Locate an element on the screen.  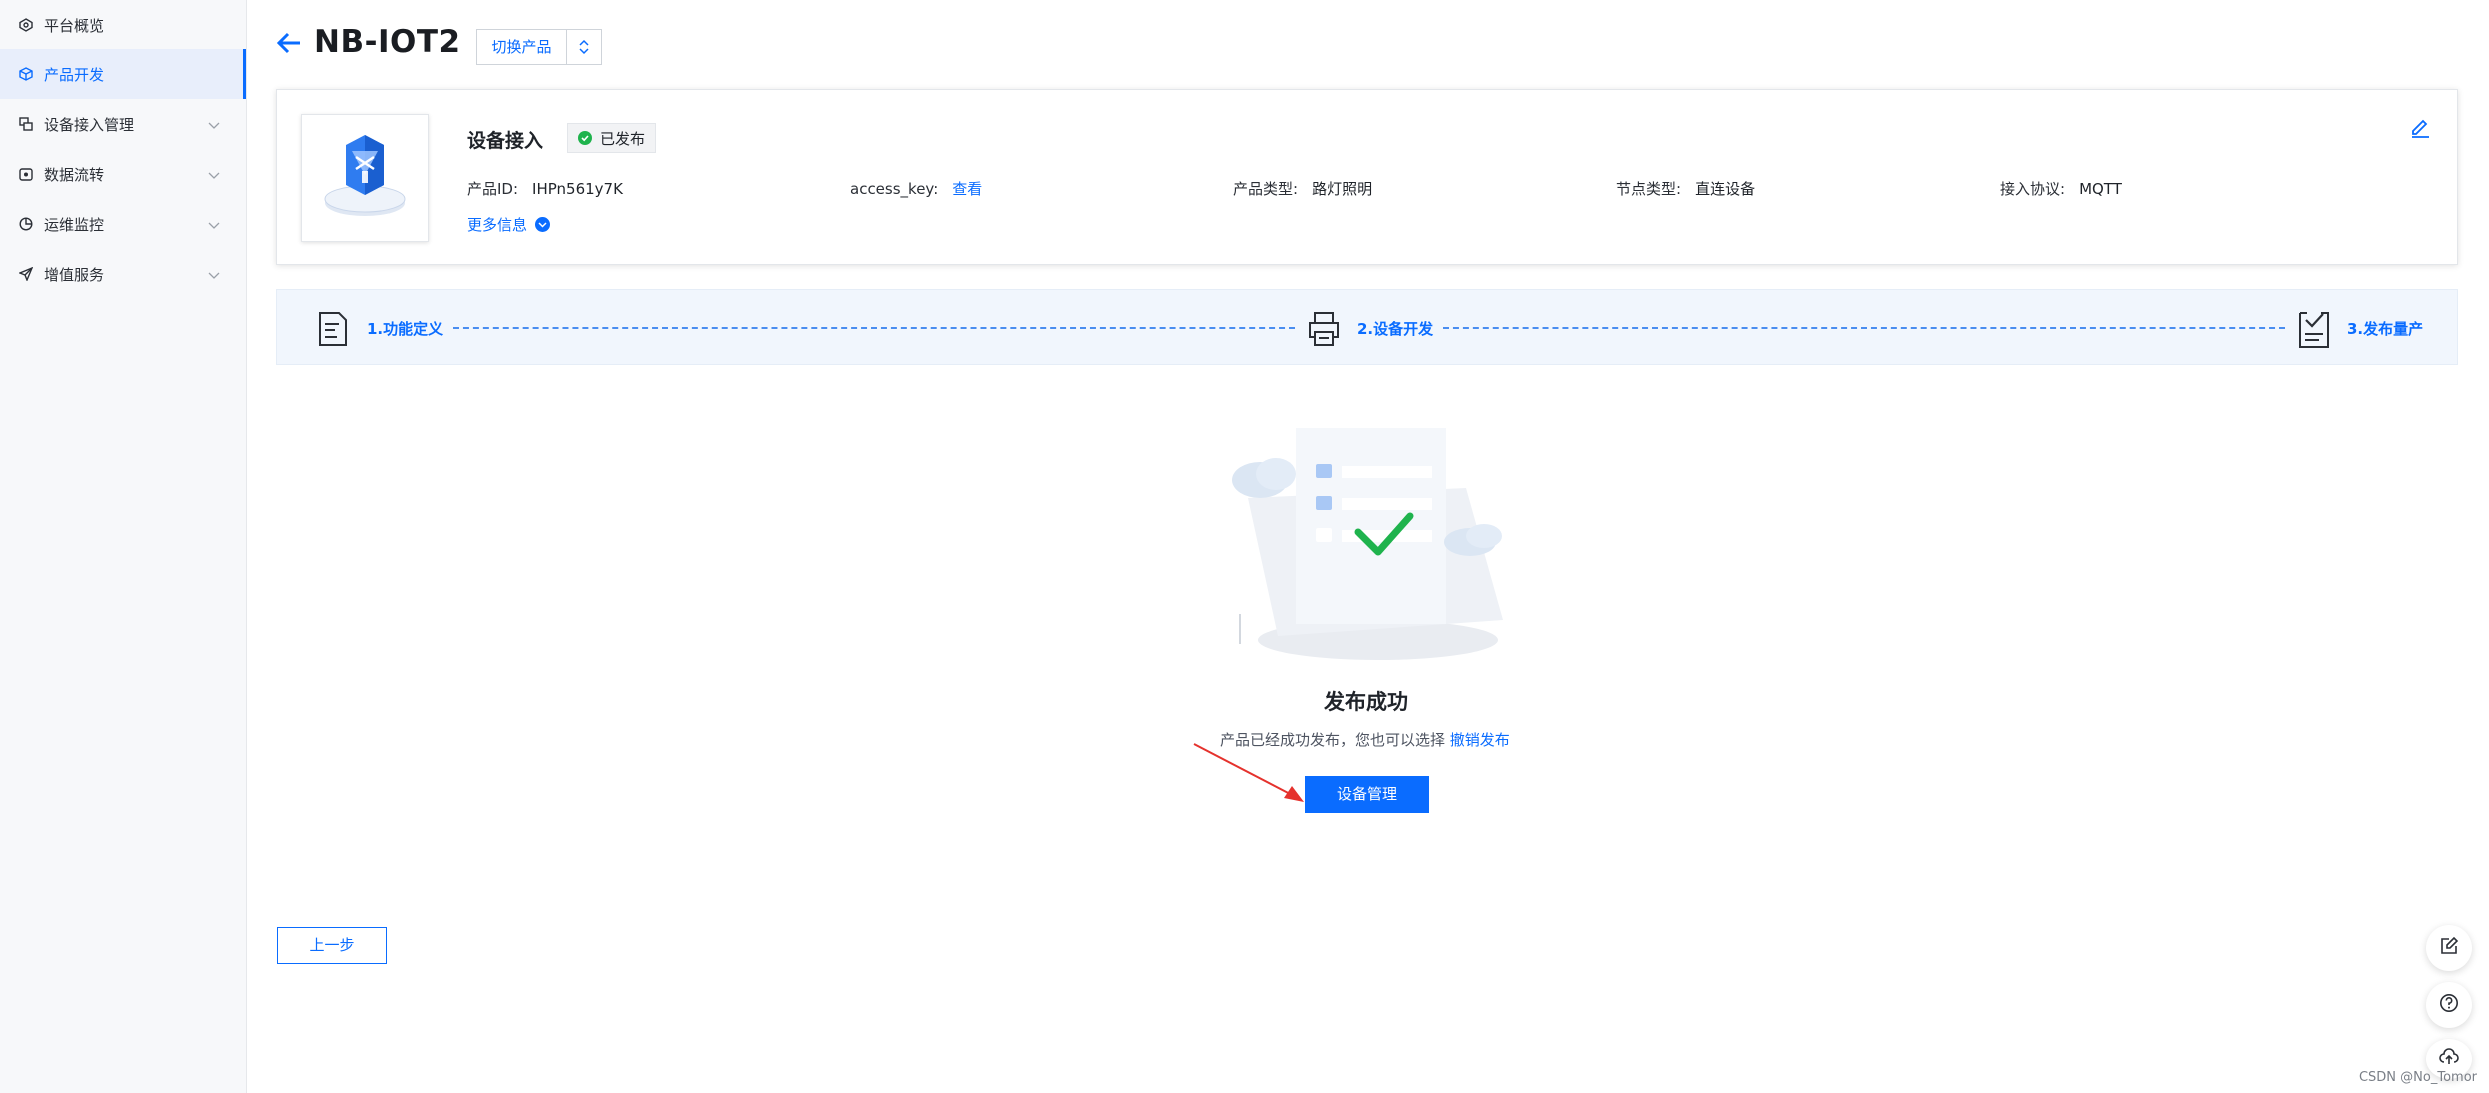
chevron-updown-icon is located at coordinates (584, 47).